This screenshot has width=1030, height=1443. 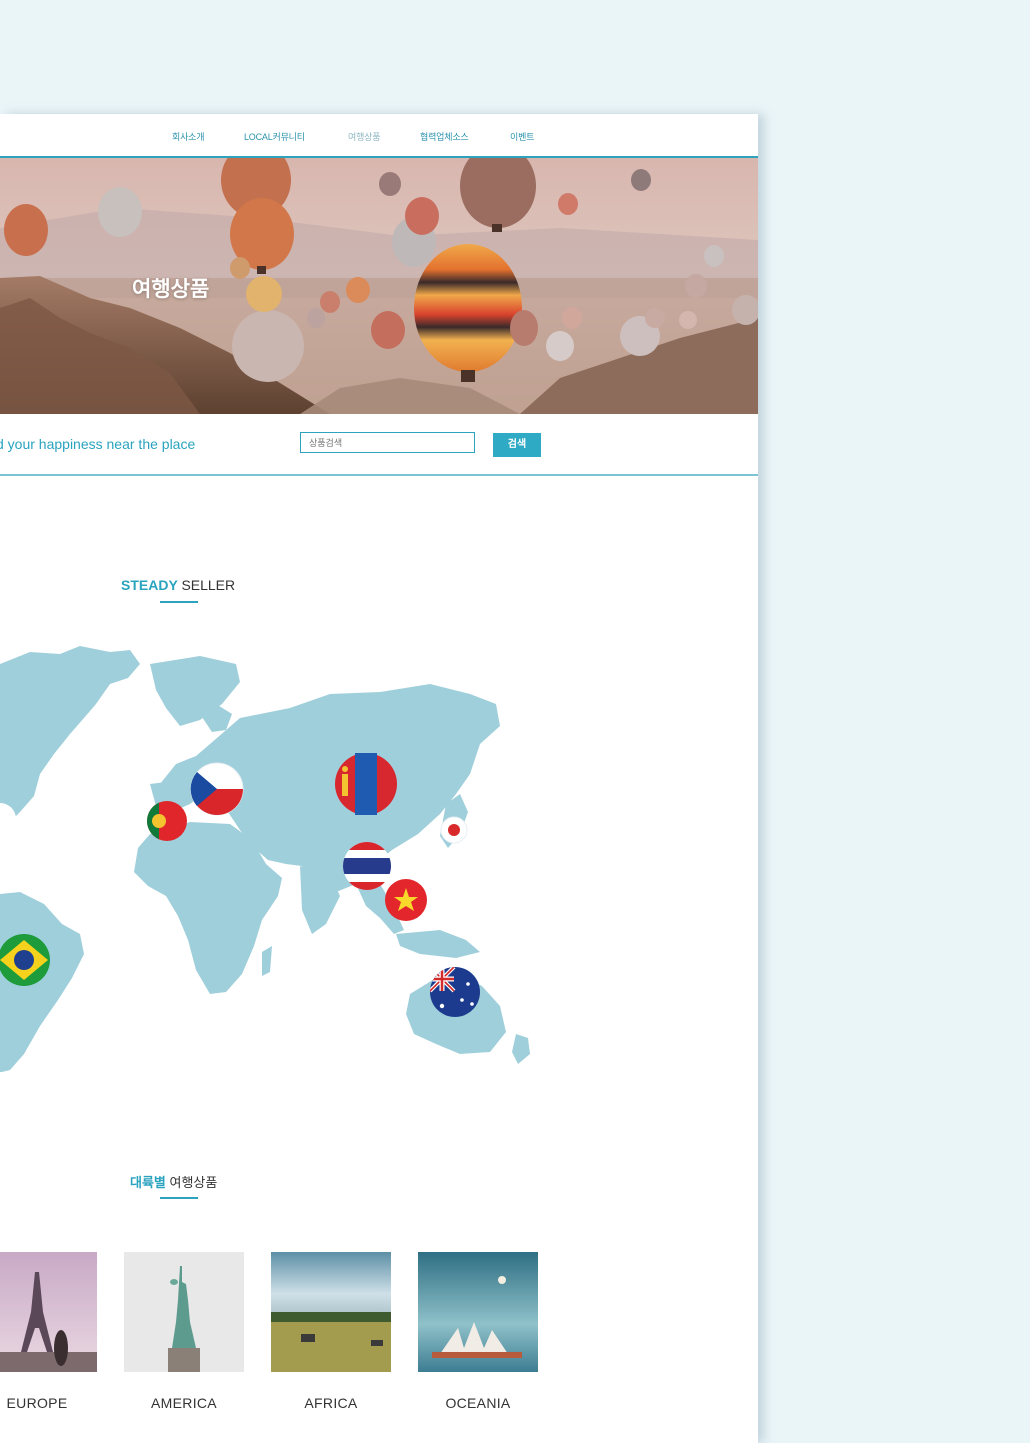 What do you see at coordinates (522, 136) in the screenshot?
I see `nav-item-event: 이벤트` at bounding box center [522, 136].